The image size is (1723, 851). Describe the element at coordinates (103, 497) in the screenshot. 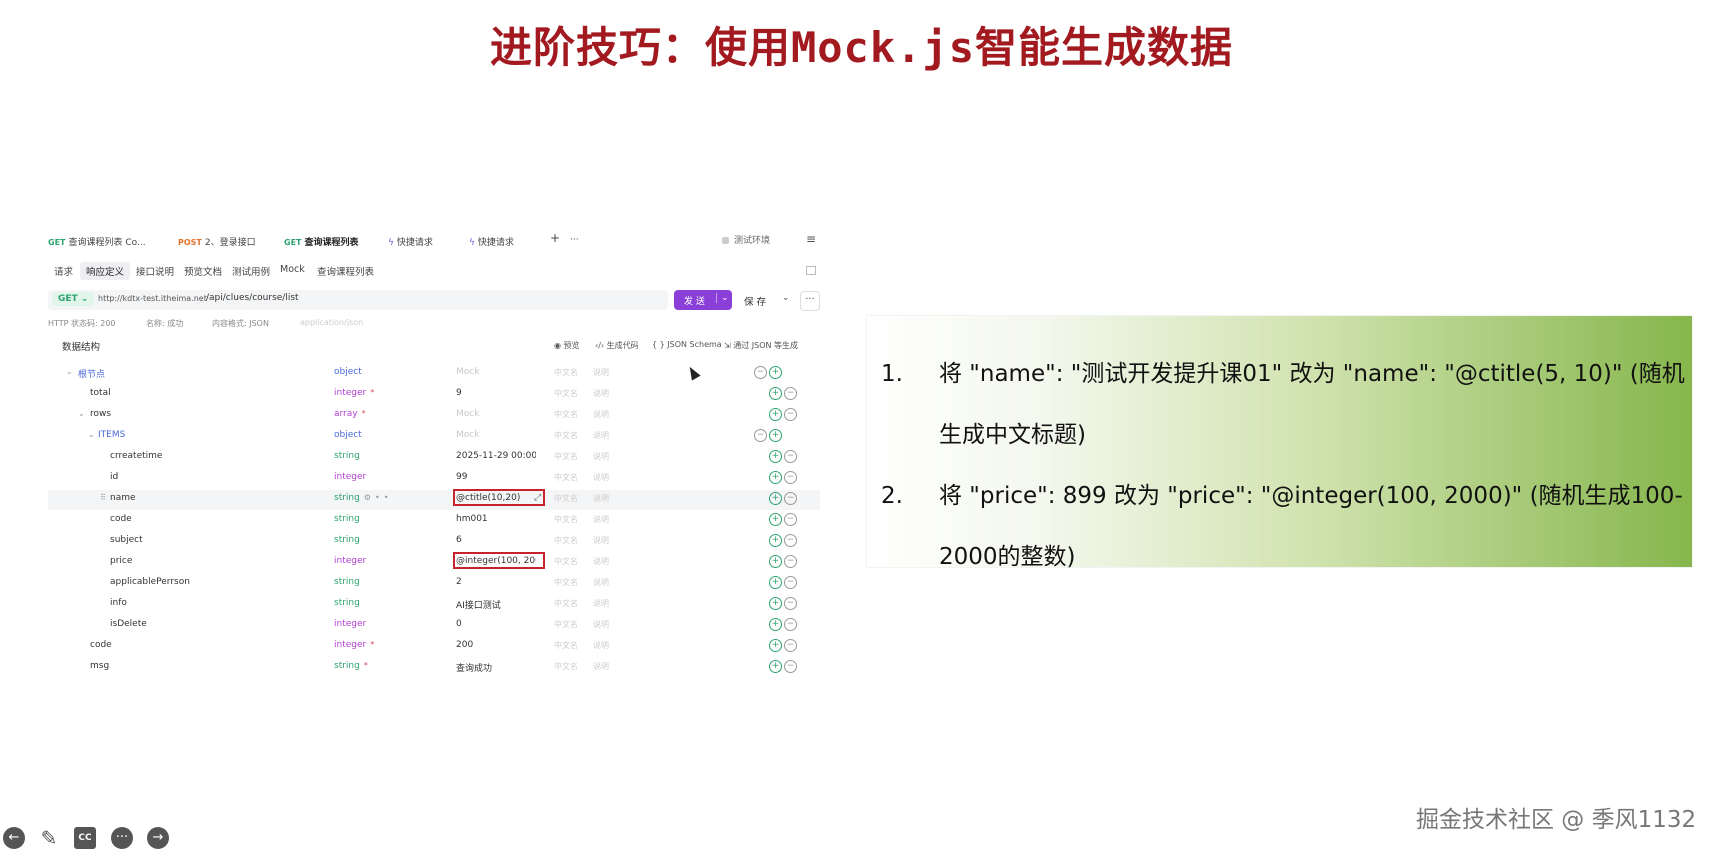

I see `drag-handle-icon: ⠿` at that location.